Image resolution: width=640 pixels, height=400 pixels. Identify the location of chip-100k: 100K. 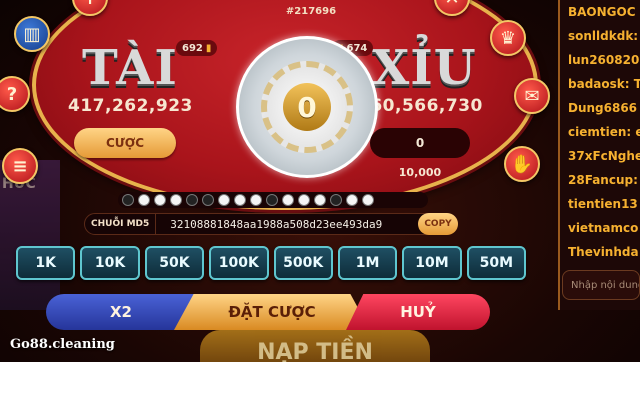
(239, 263).